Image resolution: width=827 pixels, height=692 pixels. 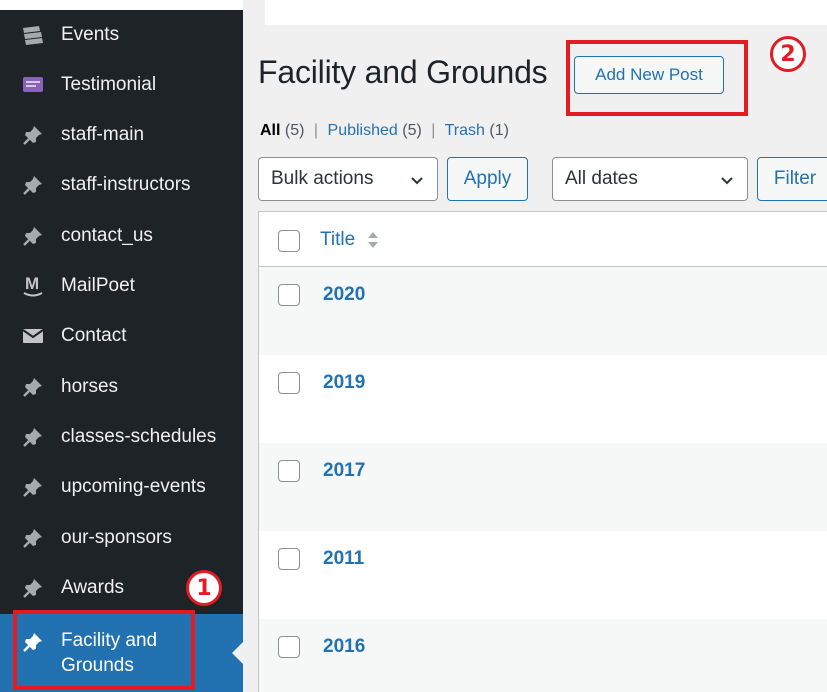 I want to click on post-status-filters: All (5) | Published (5) | Trash (1), so click(x=384, y=131).